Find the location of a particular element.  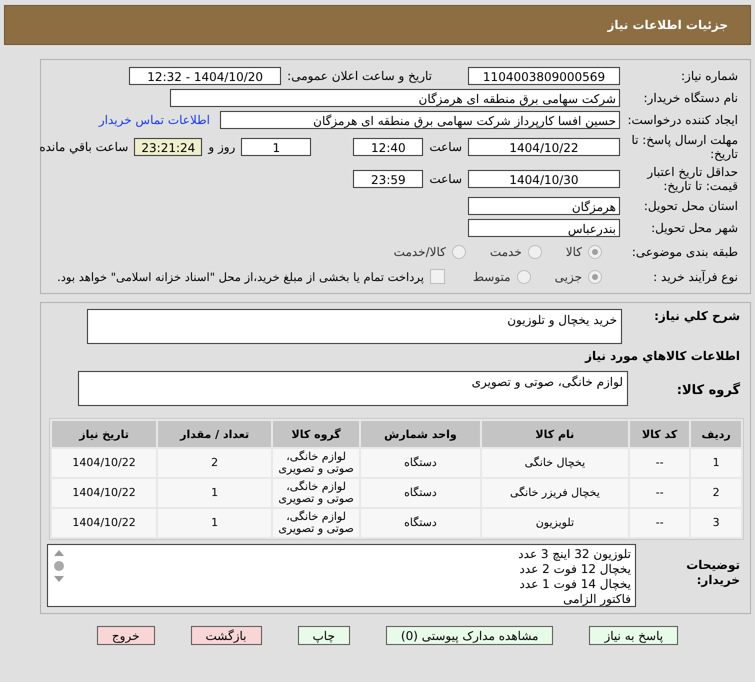

note-line: تلوزیون 32 اینچ 3 عدد is located at coordinates (574, 554).